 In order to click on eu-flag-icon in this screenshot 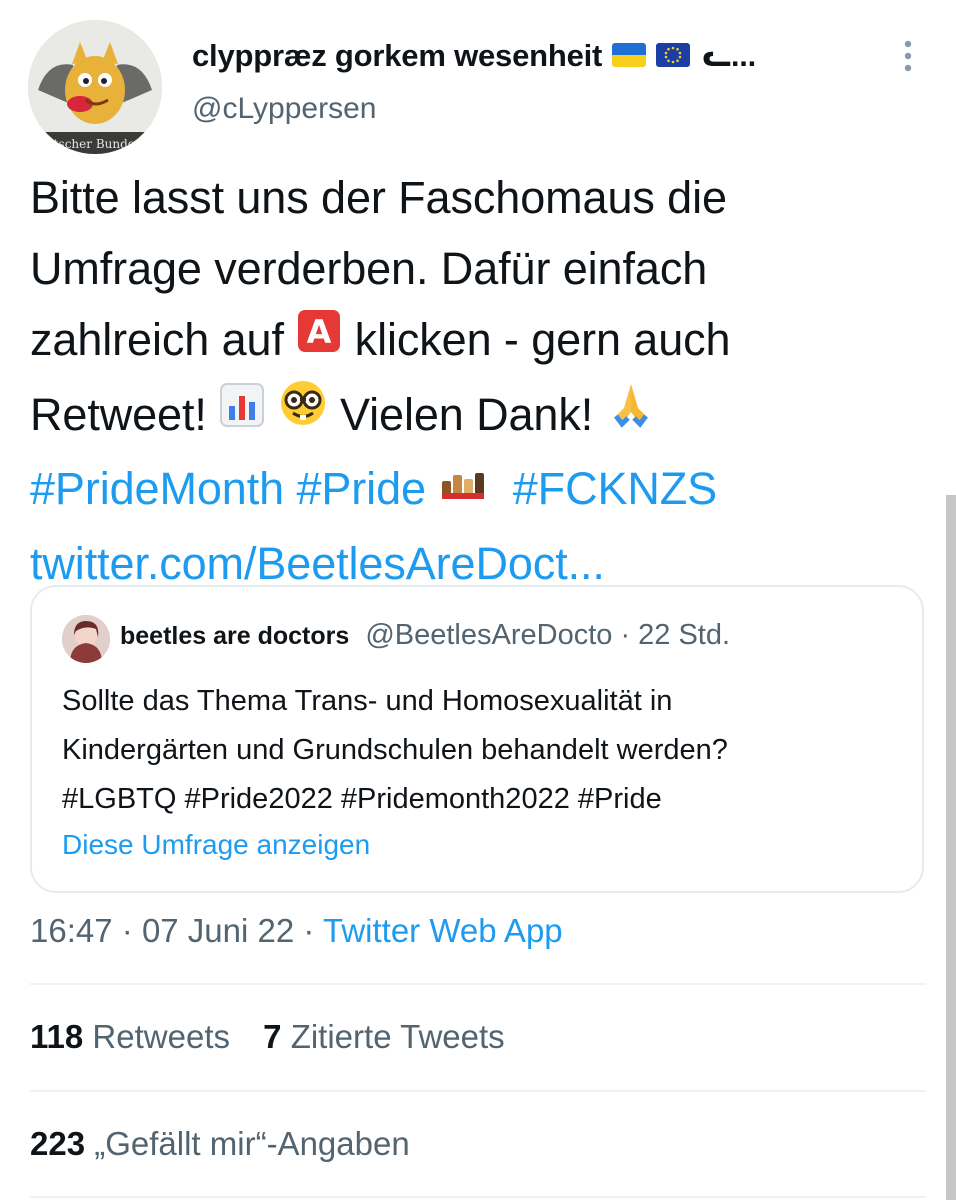, I will do `click(673, 54)`.